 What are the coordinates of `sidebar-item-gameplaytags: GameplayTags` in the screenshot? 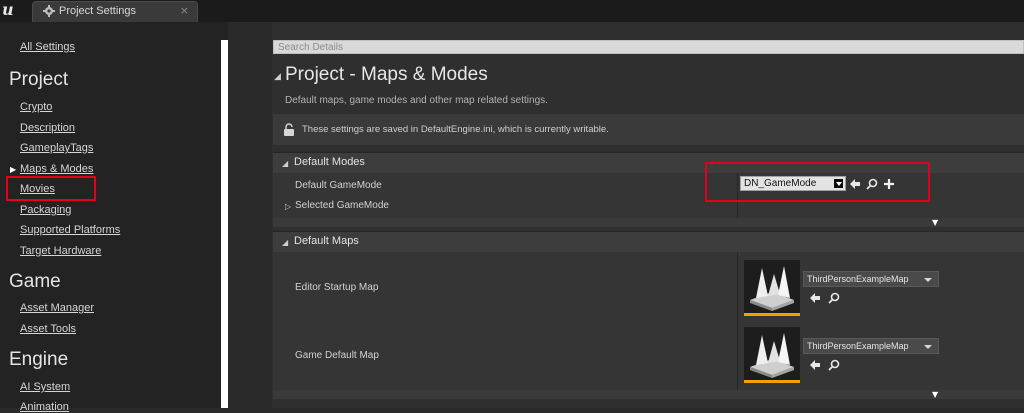 It's located at (56, 148).